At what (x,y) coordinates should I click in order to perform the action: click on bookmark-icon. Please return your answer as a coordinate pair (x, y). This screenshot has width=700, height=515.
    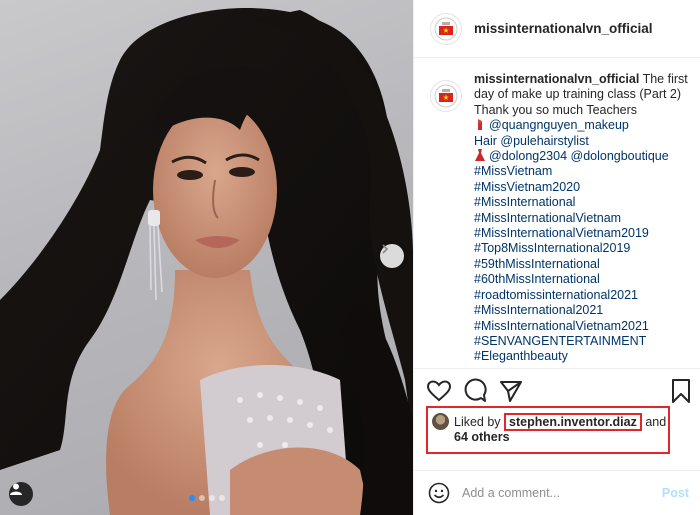
    Looking at the image, I should click on (681, 391).